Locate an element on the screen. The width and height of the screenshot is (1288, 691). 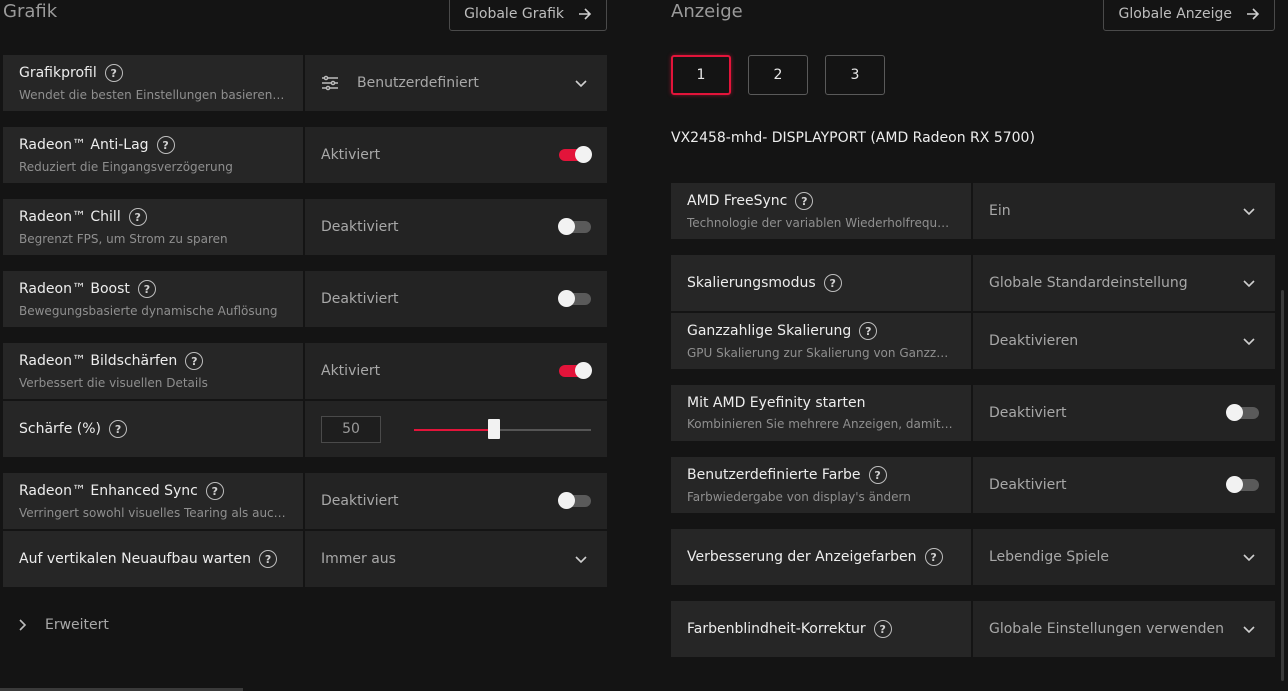
scaling-mode-value: Globale Standardeinstellung is located at coordinates (1088, 283).